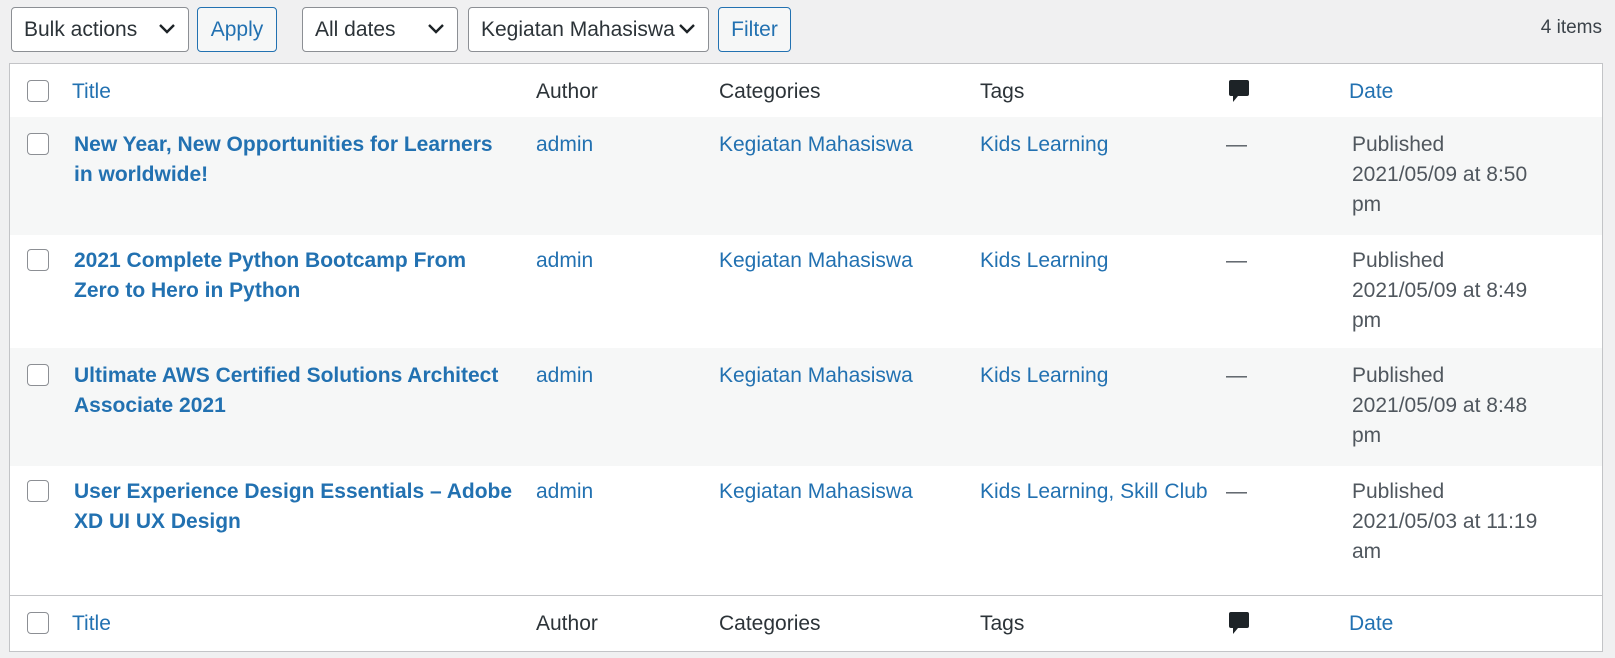  I want to click on table-footer: Title Author Categories Tags Date, so click(806, 623).